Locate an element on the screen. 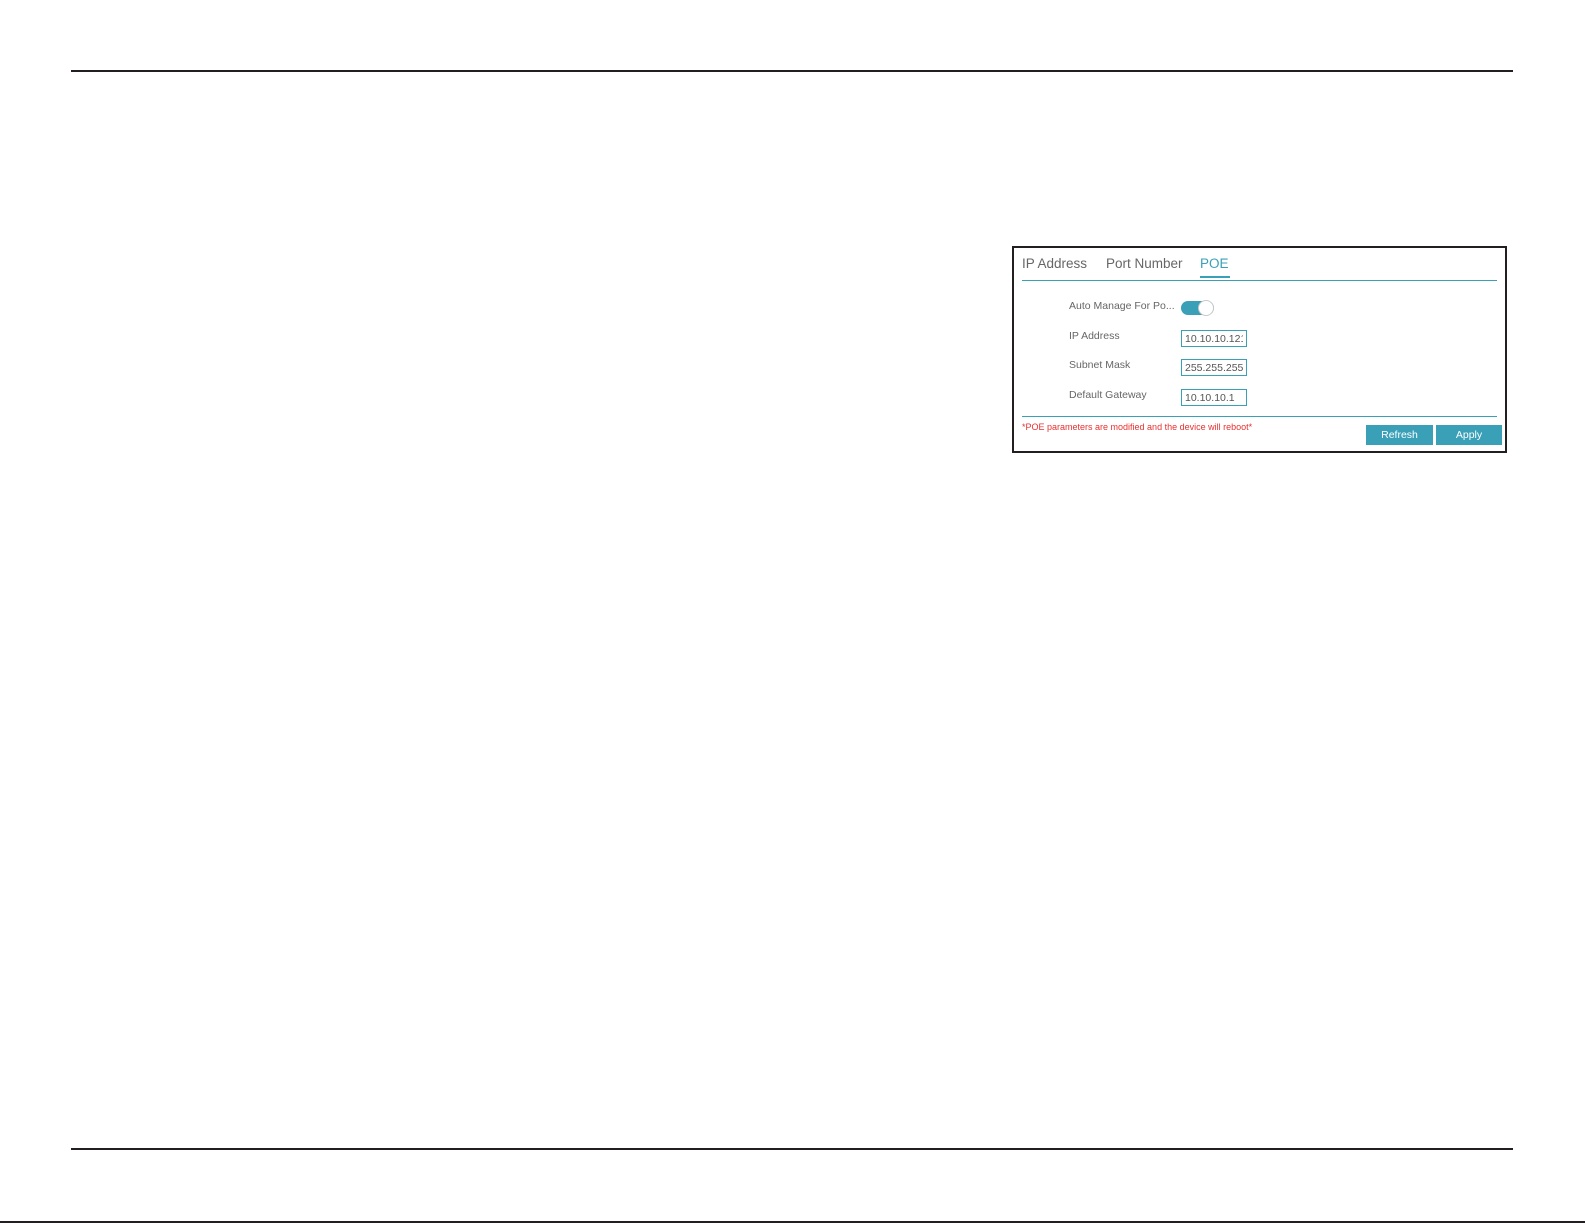  subnet-mask-field is located at coordinates (1214, 367).